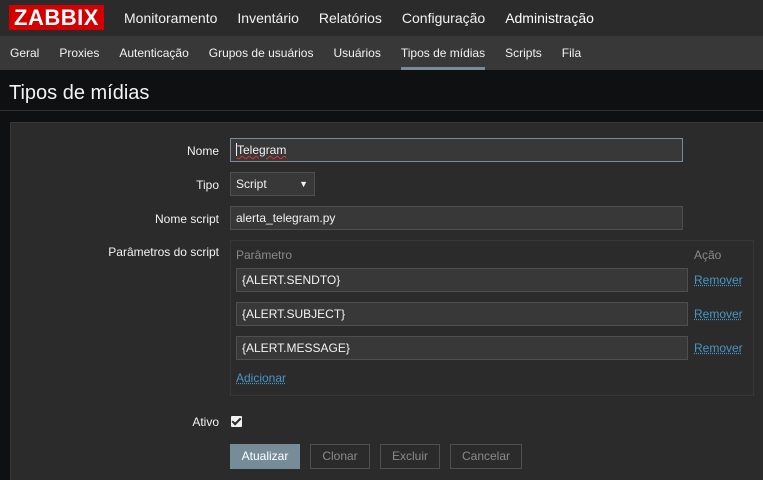 The height and width of the screenshot is (480, 763). I want to click on active-label: Ativo, so click(205, 422).